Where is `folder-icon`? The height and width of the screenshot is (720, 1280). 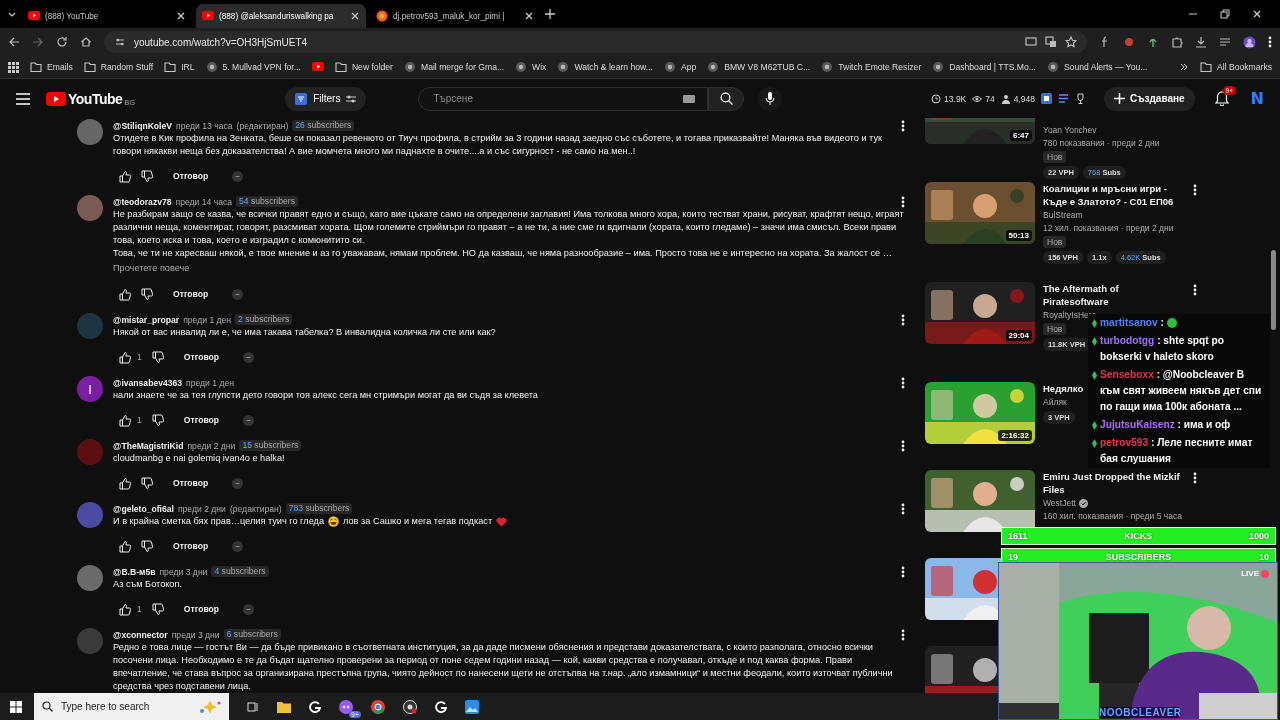 folder-icon is located at coordinates (284, 706).